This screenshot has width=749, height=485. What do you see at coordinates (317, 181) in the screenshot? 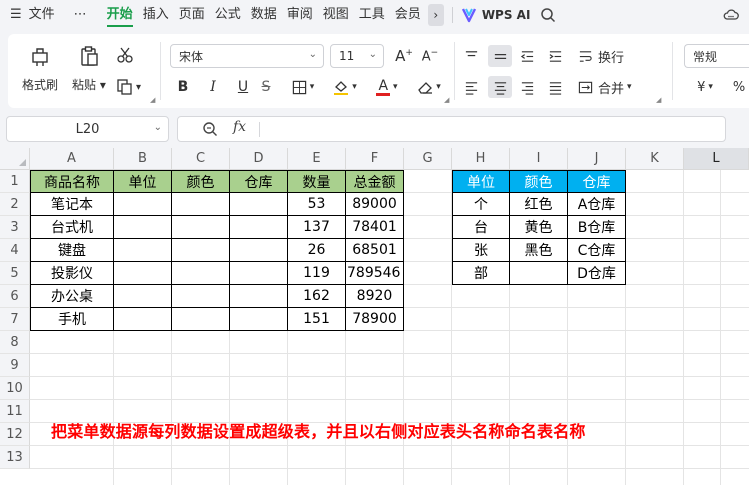
I see `table1-header-cell: 数量` at bounding box center [317, 181].